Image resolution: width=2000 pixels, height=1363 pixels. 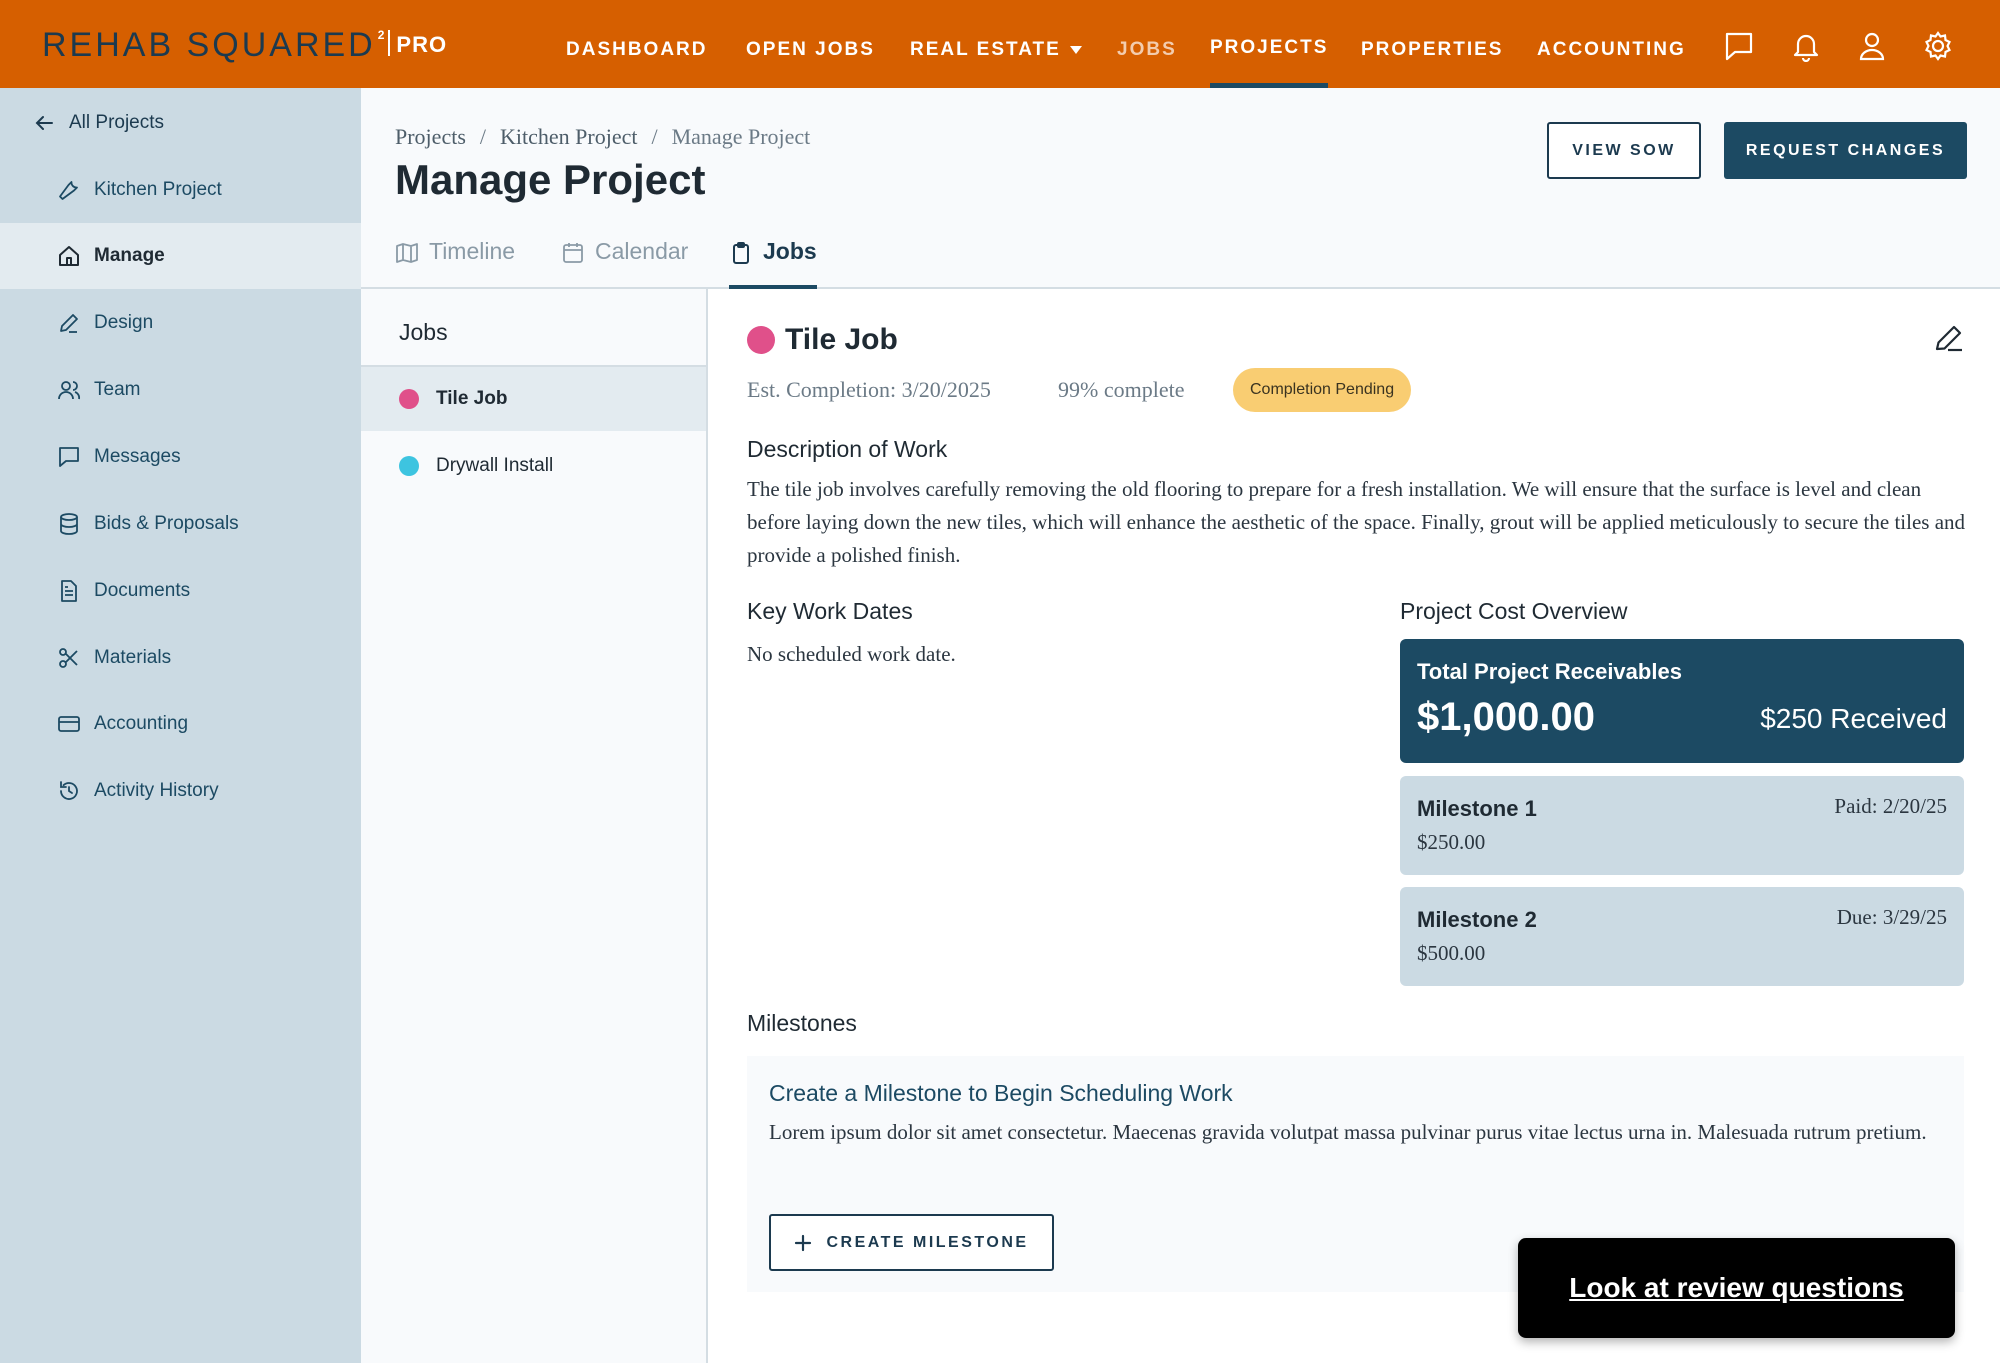 What do you see at coordinates (534, 826) in the screenshot?
I see `jobs-panel: Jobs Tile Job Drywall Install` at bounding box center [534, 826].